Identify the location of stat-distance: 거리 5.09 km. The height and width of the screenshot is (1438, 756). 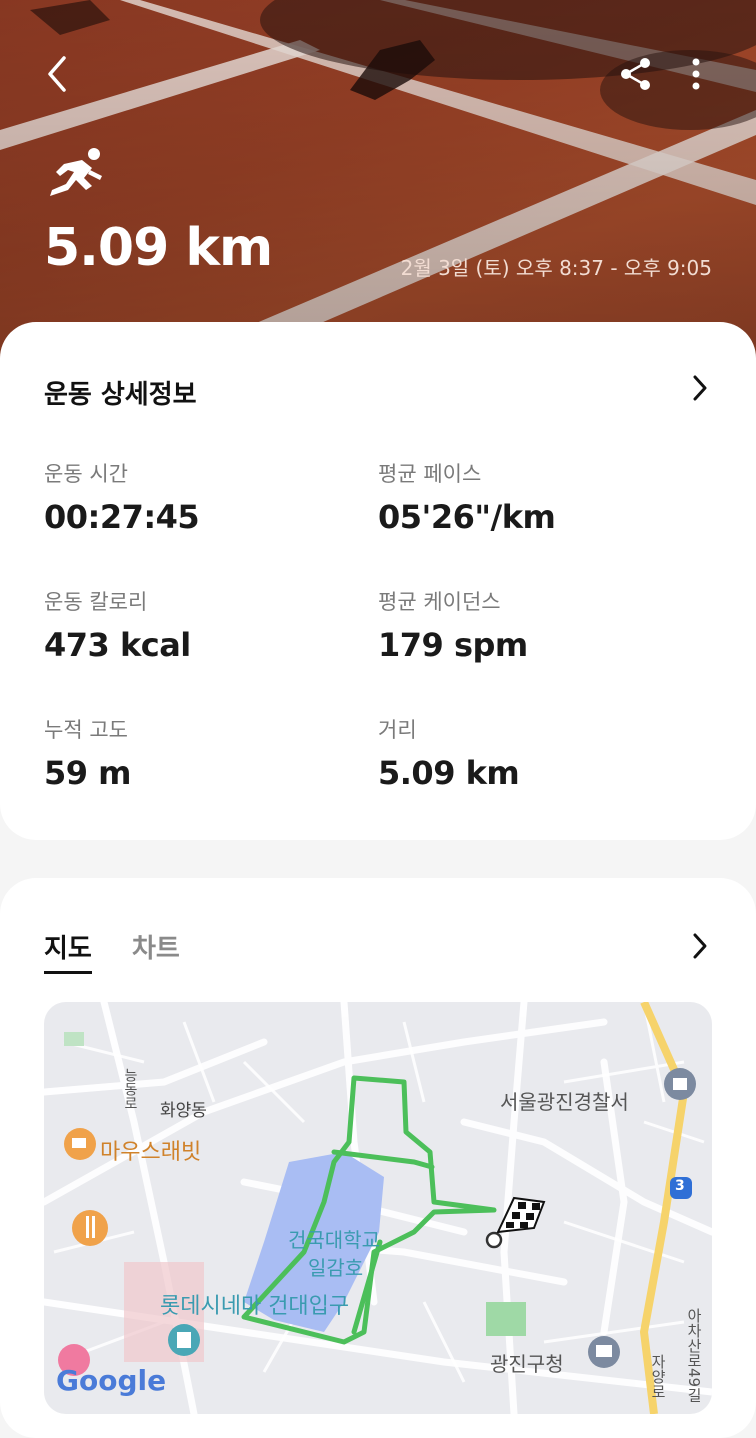
(449, 753).